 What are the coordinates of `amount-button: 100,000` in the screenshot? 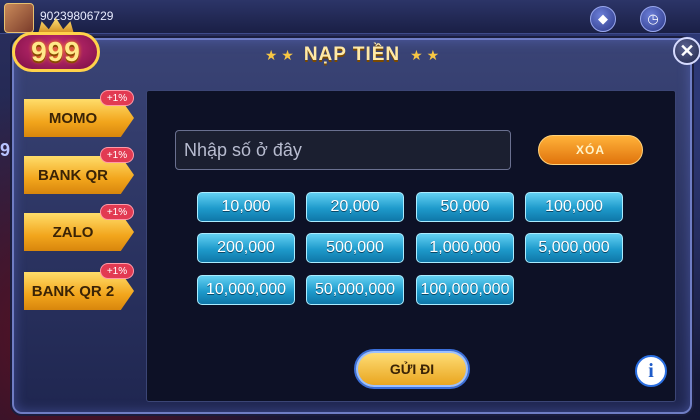 It's located at (574, 207).